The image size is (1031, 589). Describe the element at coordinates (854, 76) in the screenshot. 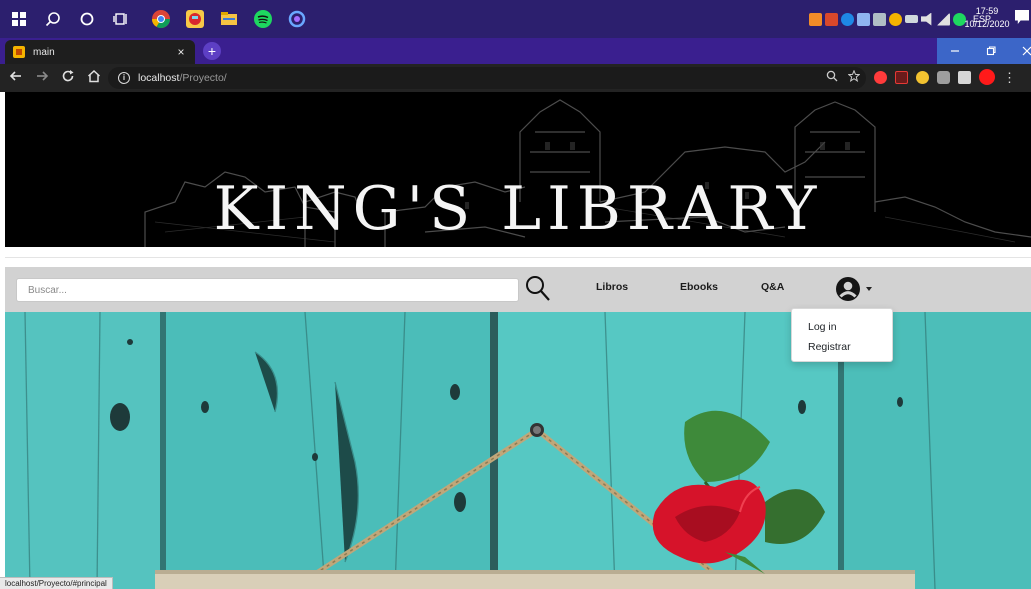

I see `star-icon` at that location.